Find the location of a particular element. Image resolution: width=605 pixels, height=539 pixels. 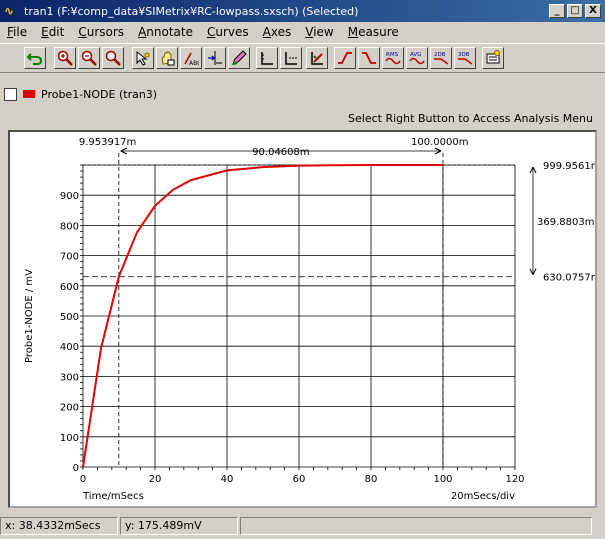

y-axis-label: Probe1-NODE / mV is located at coordinates (29, 316).